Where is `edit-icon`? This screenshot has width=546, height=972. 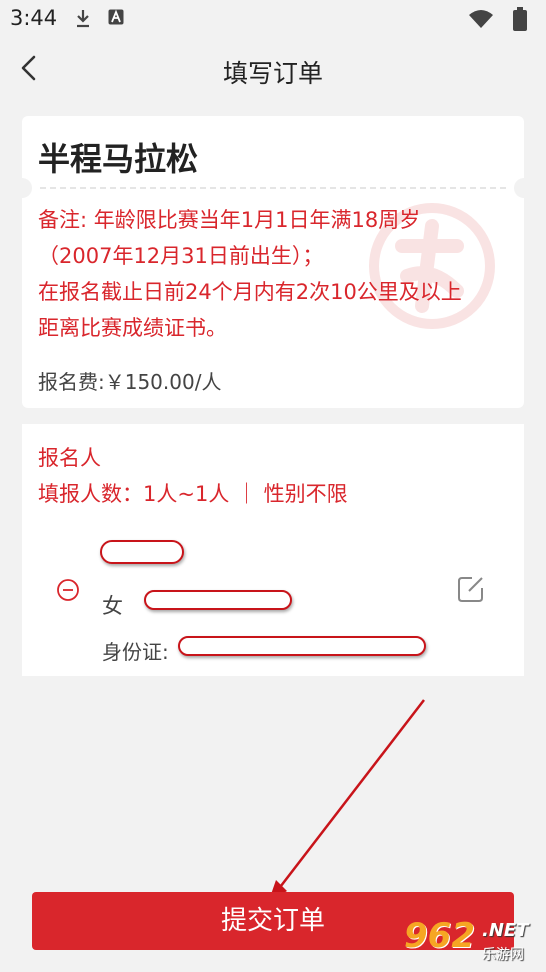 edit-icon is located at coordinates (470, 589).